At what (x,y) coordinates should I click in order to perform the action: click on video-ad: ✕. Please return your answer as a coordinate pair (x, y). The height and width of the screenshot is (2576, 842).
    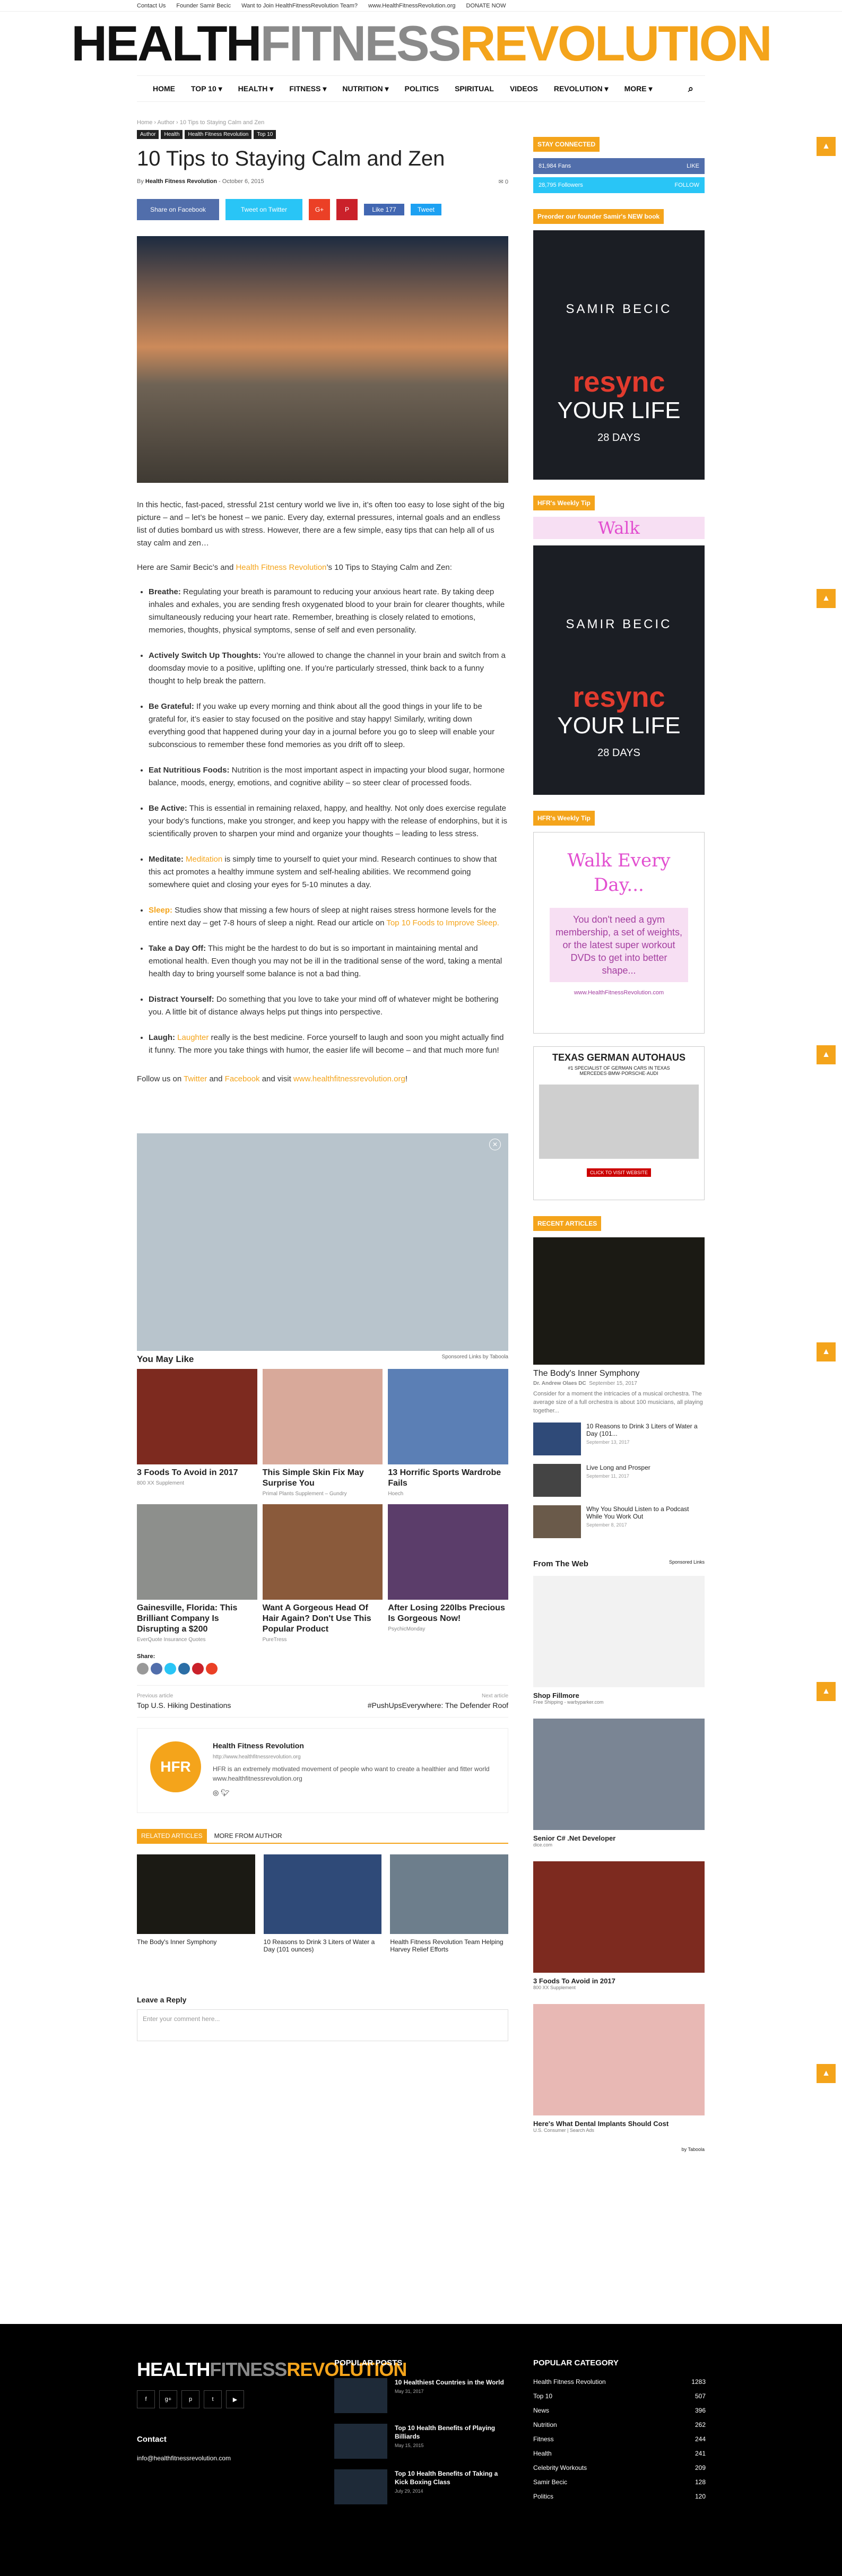
    Looking at the image, I should click on (322, 1242).